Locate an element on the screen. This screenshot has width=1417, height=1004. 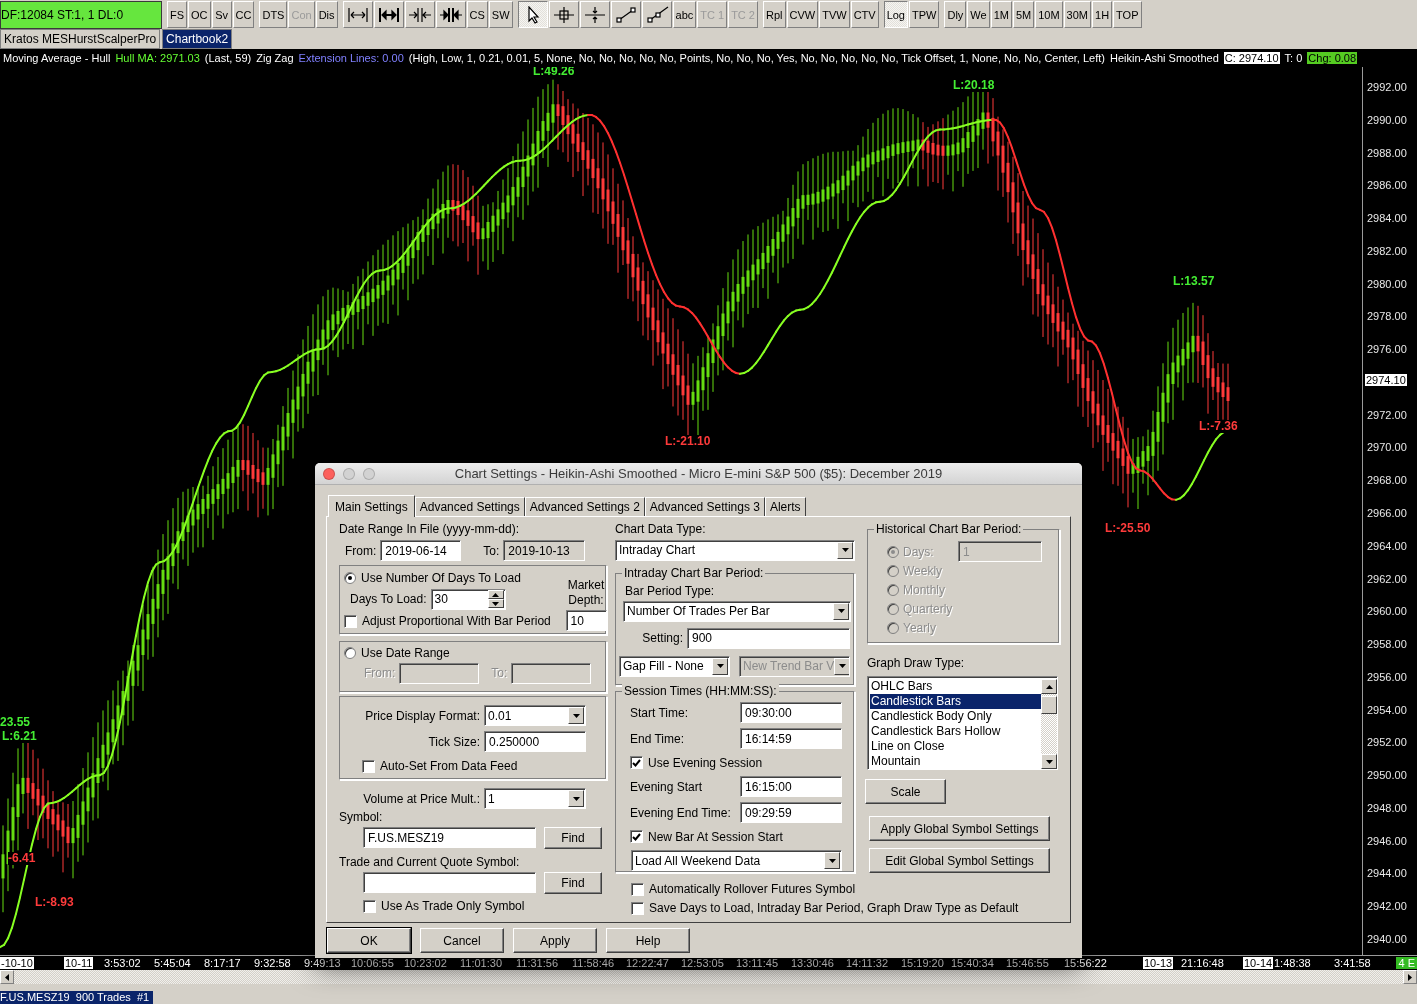
horizontal-scrollbar is located at coordinates (708, 977).